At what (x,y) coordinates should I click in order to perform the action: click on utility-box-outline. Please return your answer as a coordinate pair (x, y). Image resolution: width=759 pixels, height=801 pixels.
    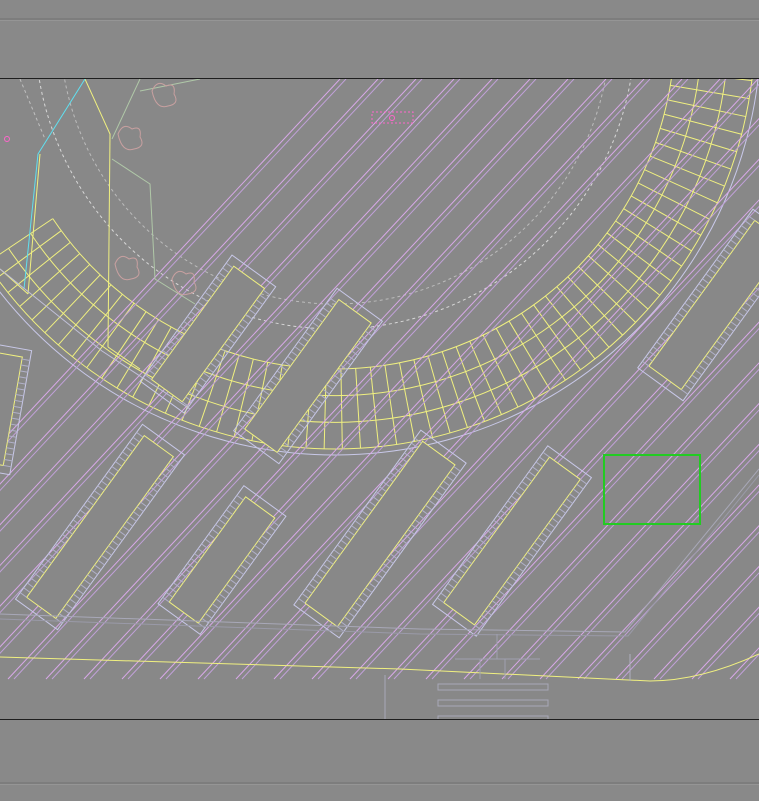
    Looking at the image, I should click on (392, 117).